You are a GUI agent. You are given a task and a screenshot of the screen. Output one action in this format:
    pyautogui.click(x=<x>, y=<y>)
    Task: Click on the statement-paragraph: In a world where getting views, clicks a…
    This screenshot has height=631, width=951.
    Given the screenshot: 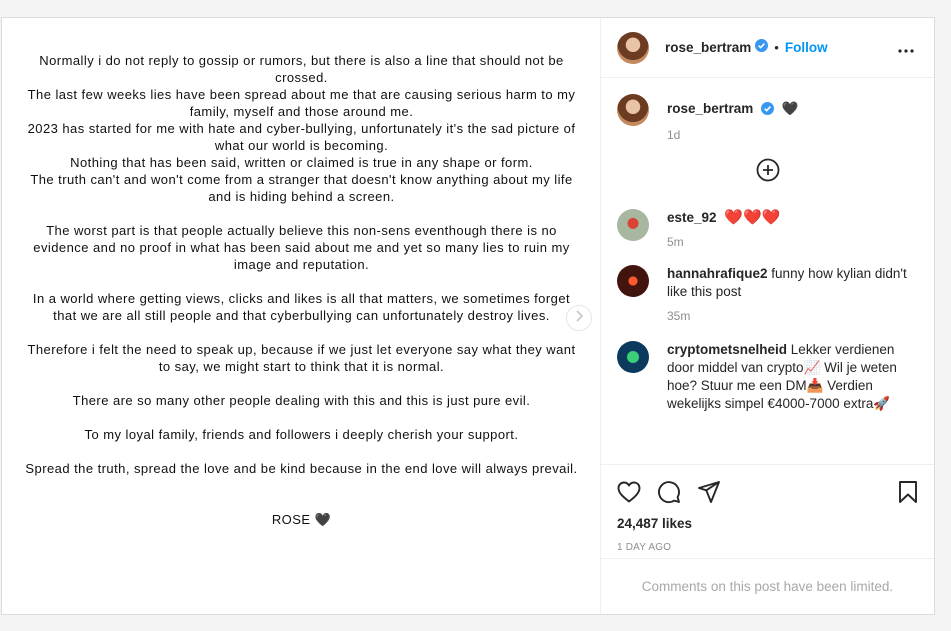 What is the action you would take?
    pyautogui.click(x=301, y=307)
    